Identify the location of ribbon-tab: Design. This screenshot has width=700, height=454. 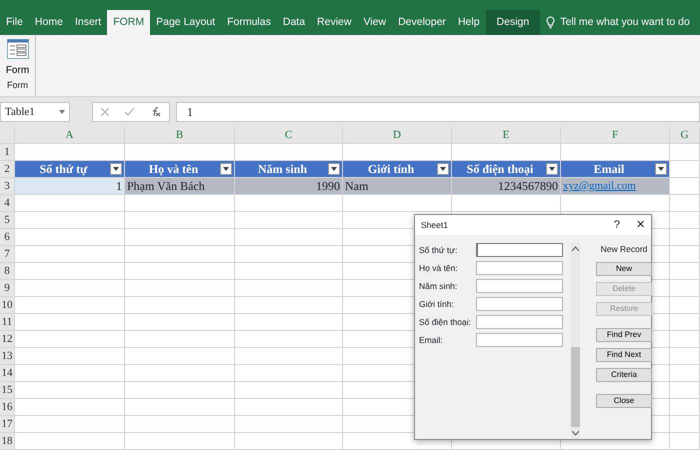
(513, 22).